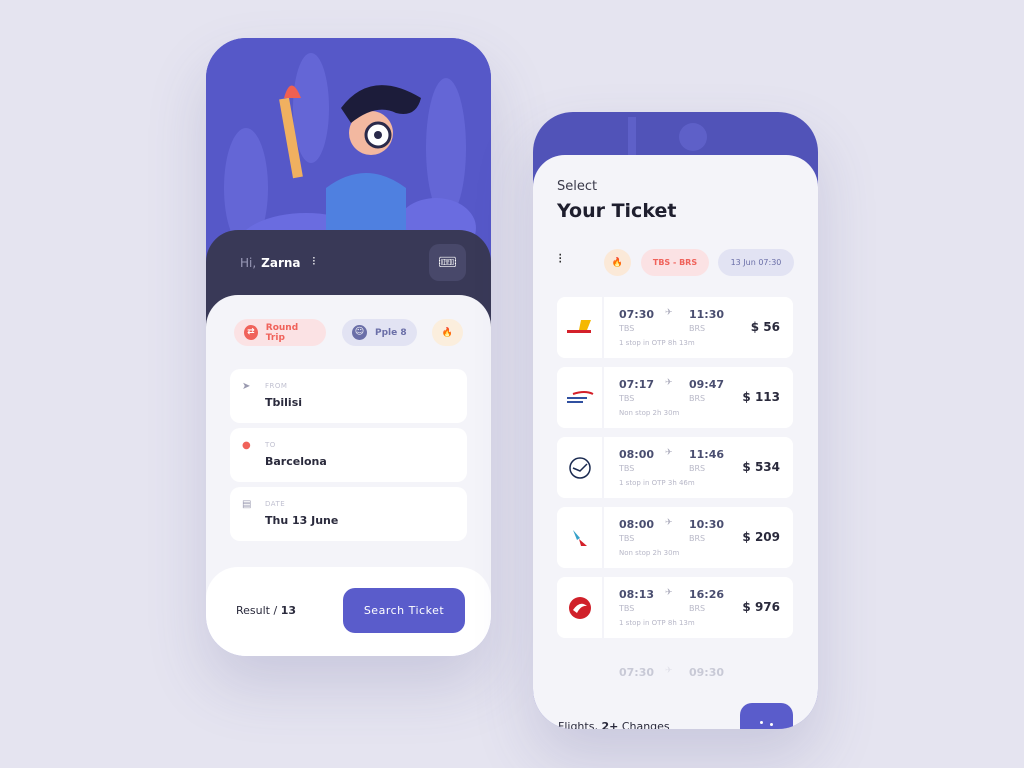  I want to click on arrival-time: 10:30, so click(707, 524).